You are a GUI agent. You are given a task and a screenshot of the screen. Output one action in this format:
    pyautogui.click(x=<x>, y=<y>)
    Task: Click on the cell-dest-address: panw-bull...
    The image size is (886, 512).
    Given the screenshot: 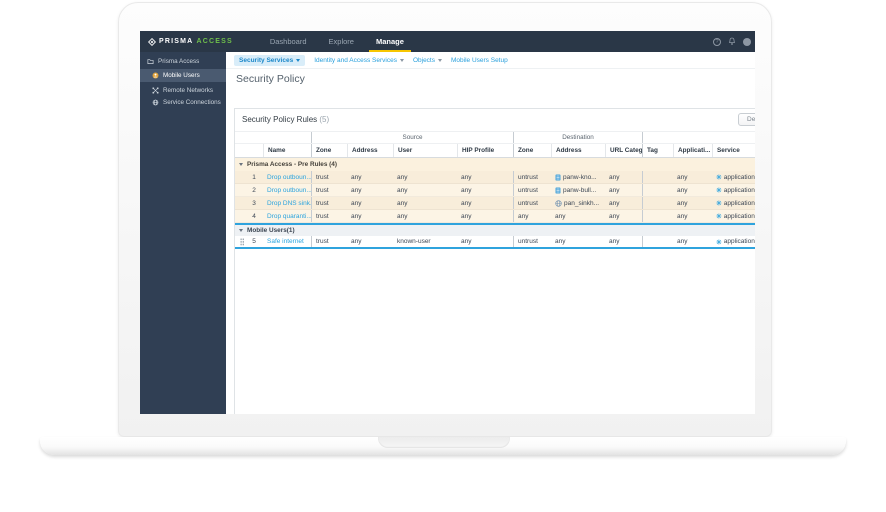 What is the action you would take?
    pyautogui.click(x=578, y=190)
    